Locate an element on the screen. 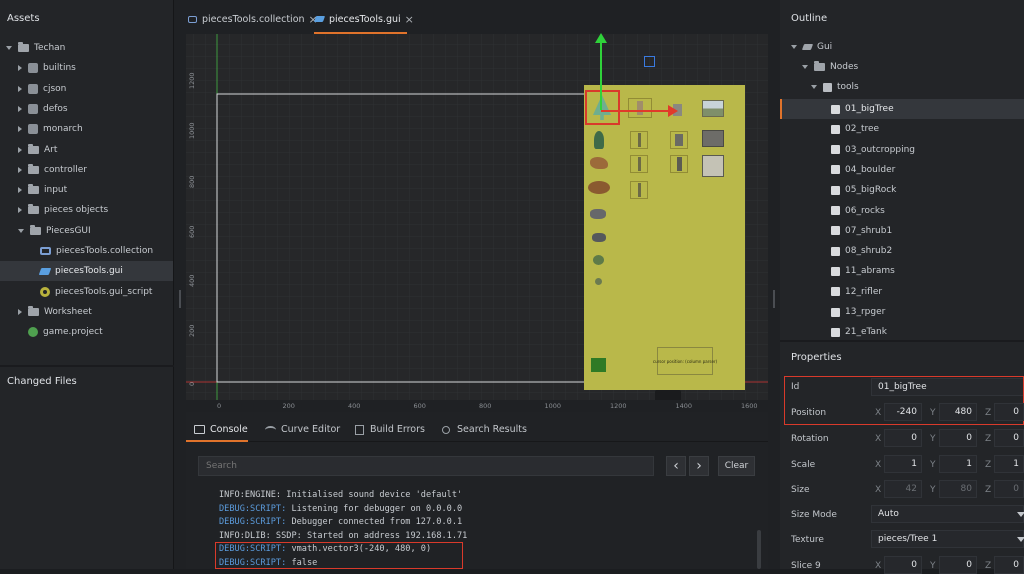 The height and width of the screenshot is (574, 1024). console-highlight-box is located at coordinates (339, 555).